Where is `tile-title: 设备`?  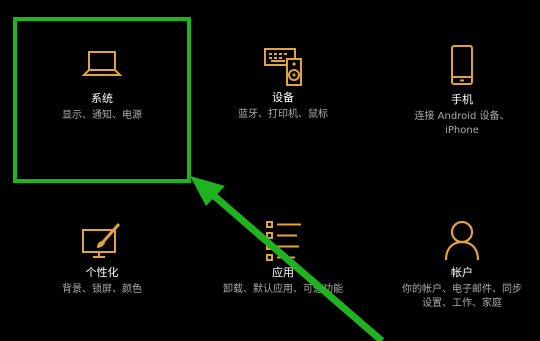
tile-title: 设备 is located at coordinates (283, 97).